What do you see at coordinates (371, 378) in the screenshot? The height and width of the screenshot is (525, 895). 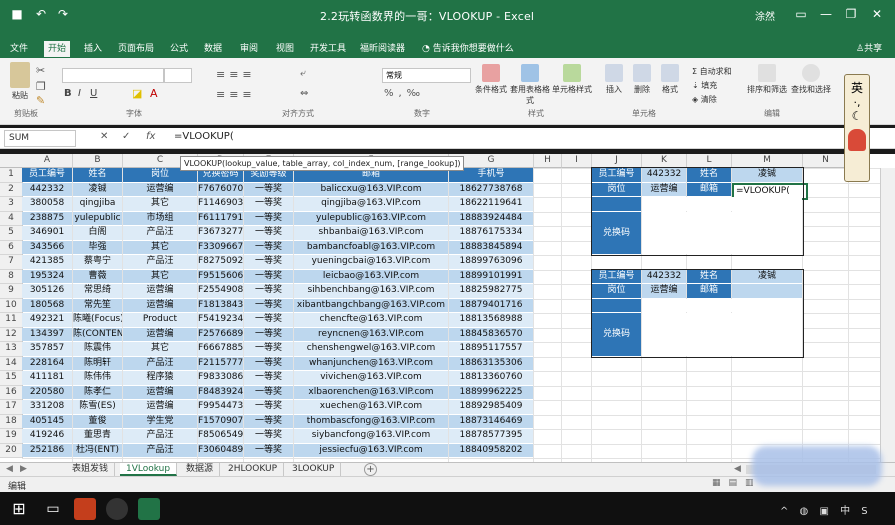 I see `table-cell: vivichen@163.VIP.com` at bounding box center [371, 378].